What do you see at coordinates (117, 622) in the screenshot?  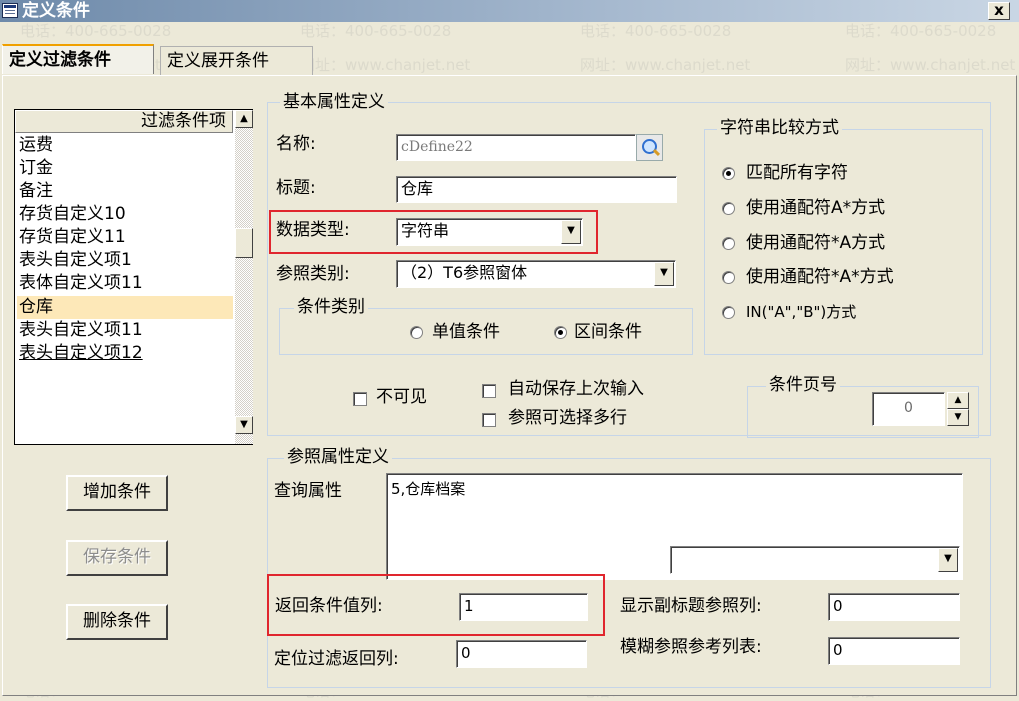 I see `delete-condition-button: 删除条件` at bounding box center [117, 622].